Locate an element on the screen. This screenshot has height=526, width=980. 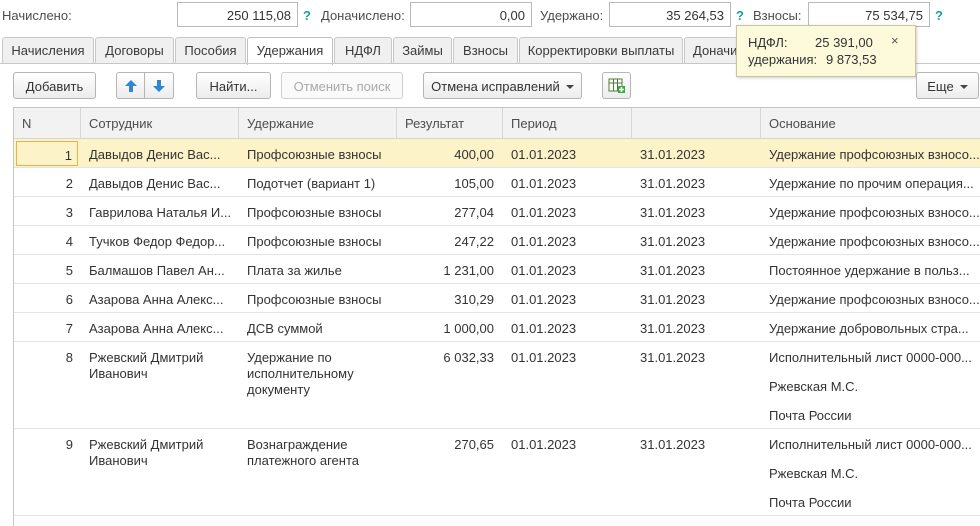
cancel-corrections-button: Отмена исправлений is located at coordinates (502, 85).